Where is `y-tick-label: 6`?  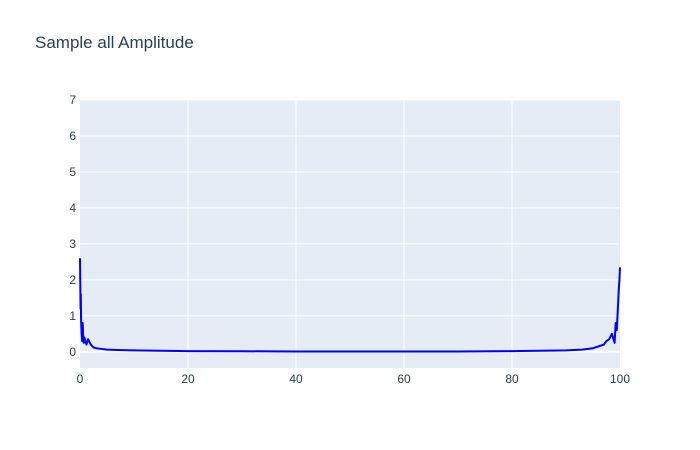
y-tick-label: 6 is located at coordinates (72, 136).